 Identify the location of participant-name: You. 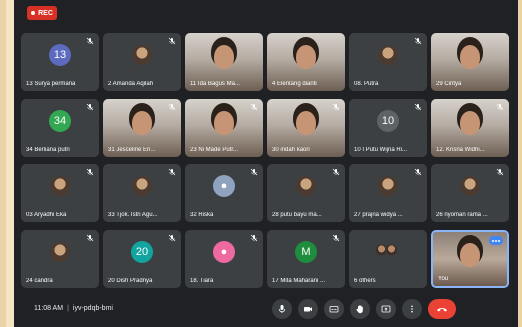
(443, 279).